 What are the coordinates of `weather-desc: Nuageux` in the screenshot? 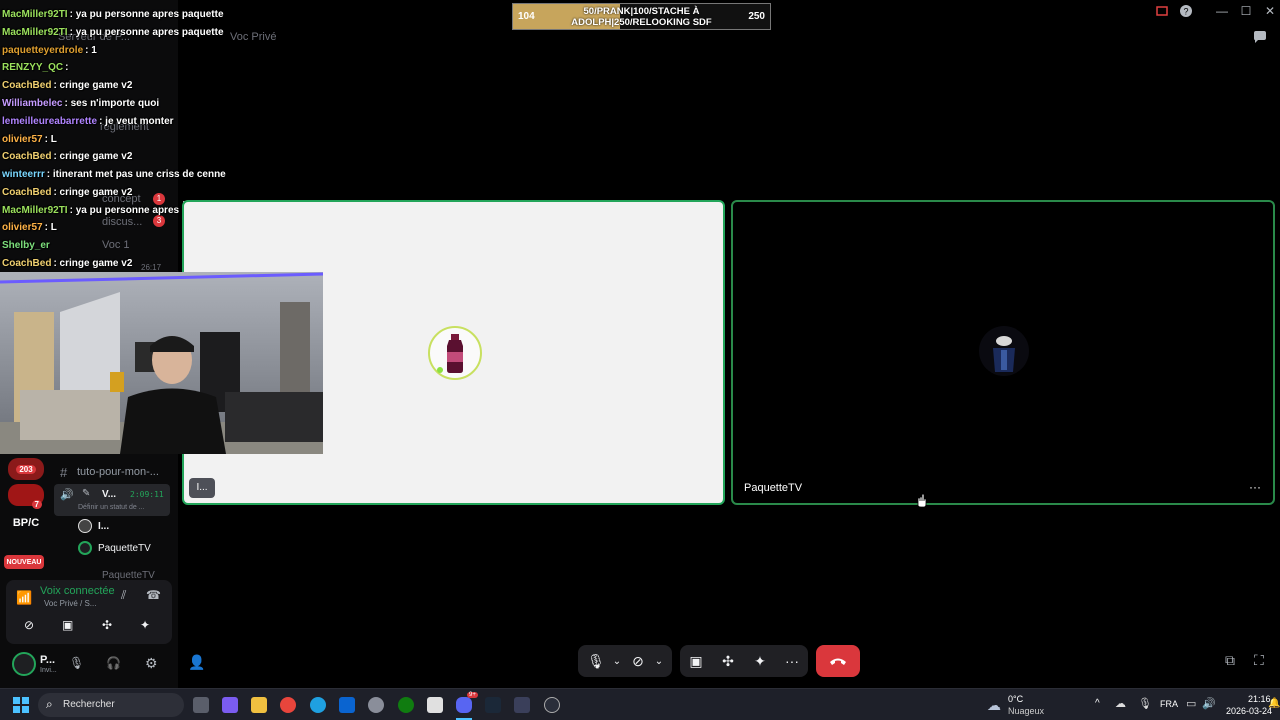 It's located at (1026, 711).